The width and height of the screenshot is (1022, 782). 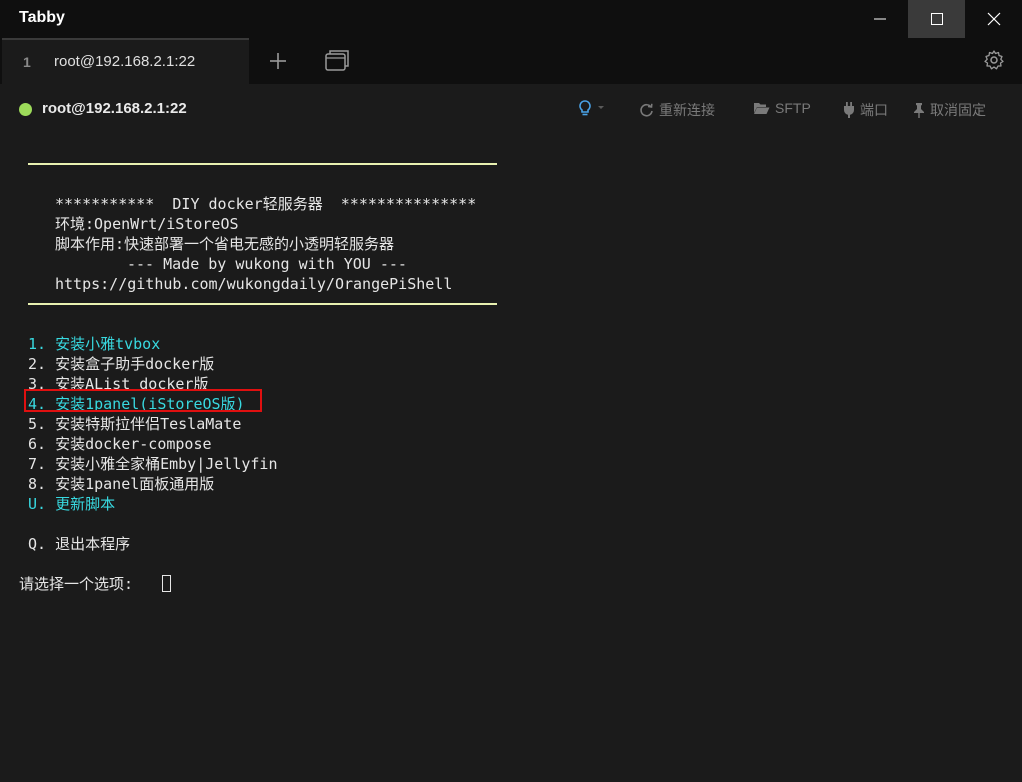 I want to click on menu-item-2: 2. 安装盒子助手docker版, so click(x=121, y=364).